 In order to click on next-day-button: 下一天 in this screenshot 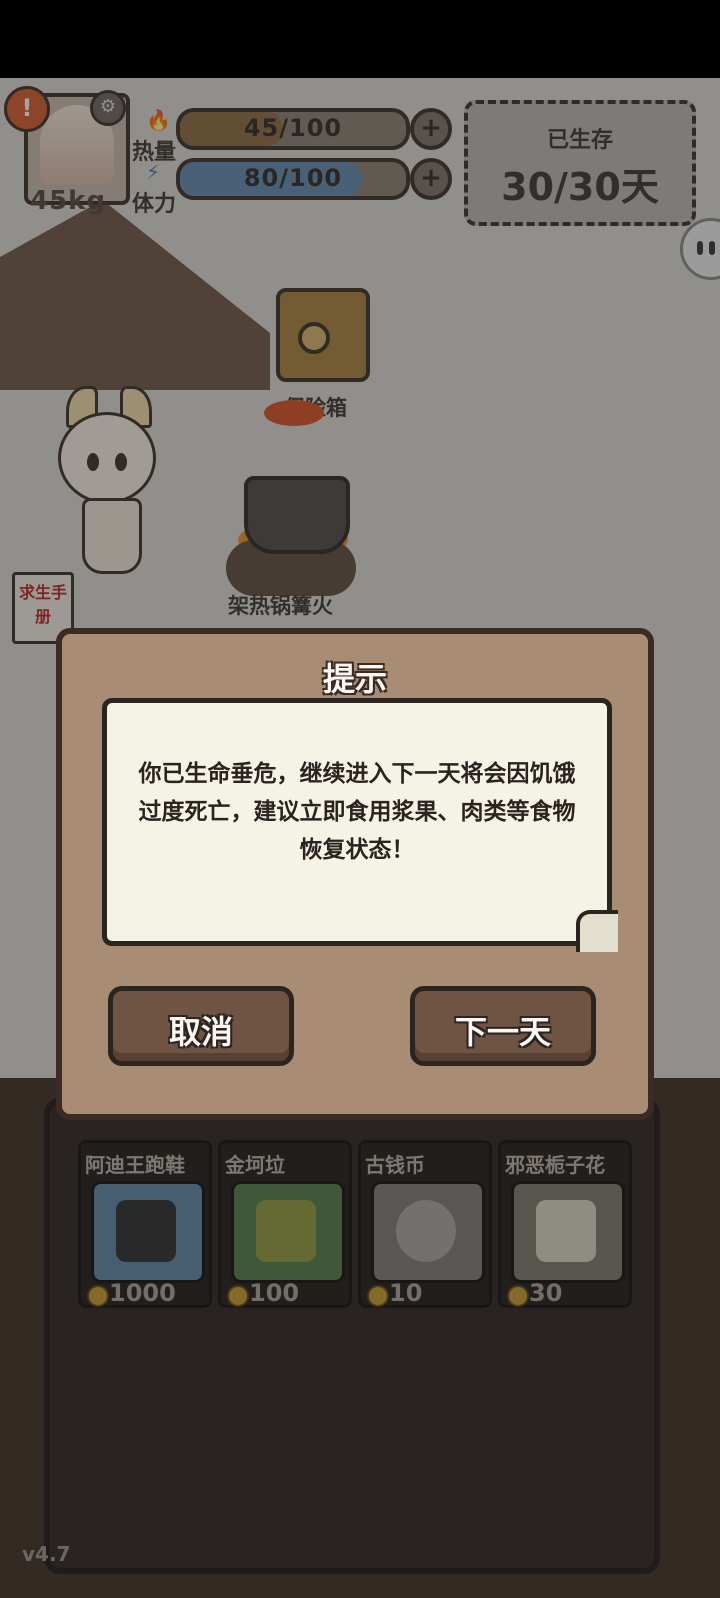, I will do `click(503, 1026)`.